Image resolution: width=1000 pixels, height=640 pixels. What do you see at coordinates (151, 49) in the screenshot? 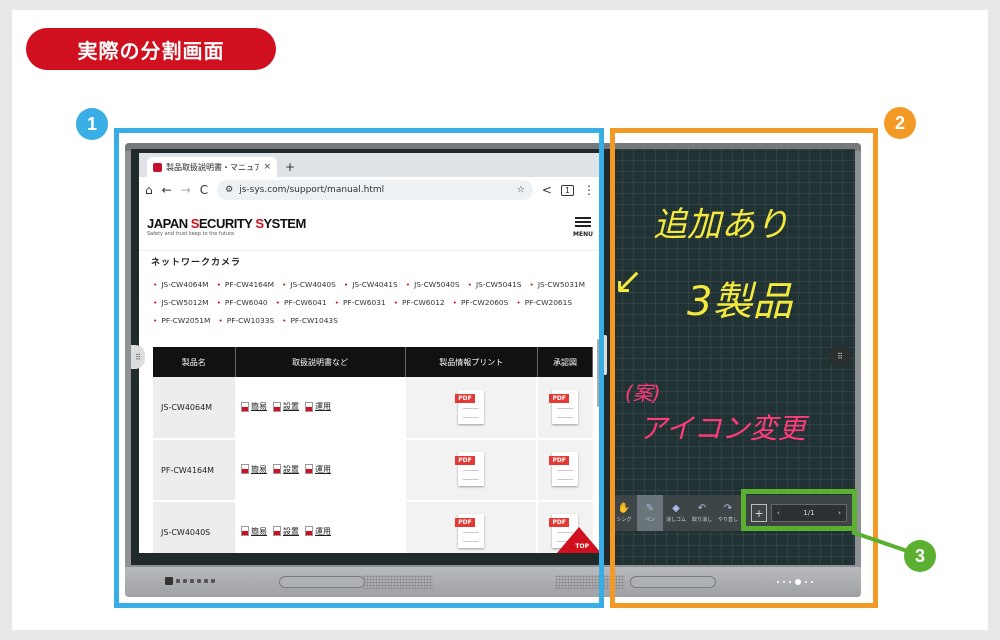
I see `page-title: 実際の分割画面` at bounding box center [151, 49].